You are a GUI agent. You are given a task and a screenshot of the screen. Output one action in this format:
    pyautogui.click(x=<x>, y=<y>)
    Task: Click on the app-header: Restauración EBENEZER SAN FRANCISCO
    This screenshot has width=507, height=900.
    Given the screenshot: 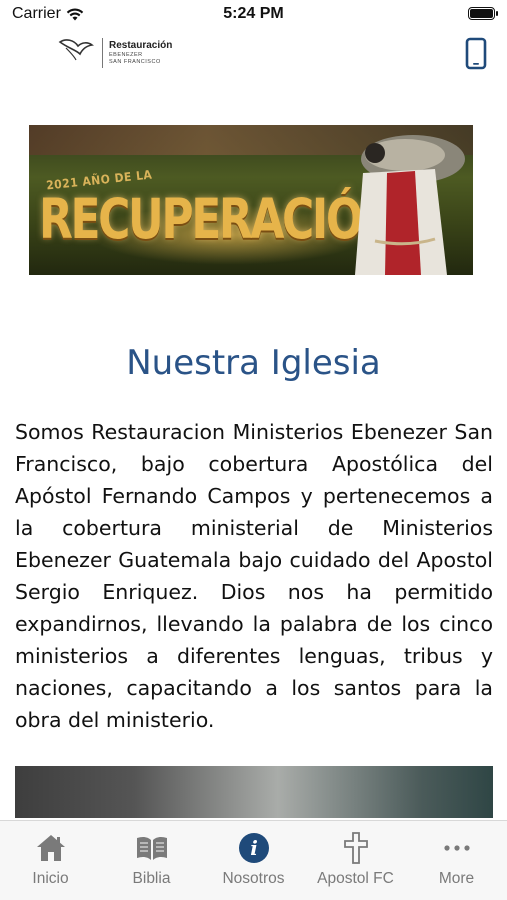 What is the action you would take?
    pyautogui.click(x=253, y=54)
    